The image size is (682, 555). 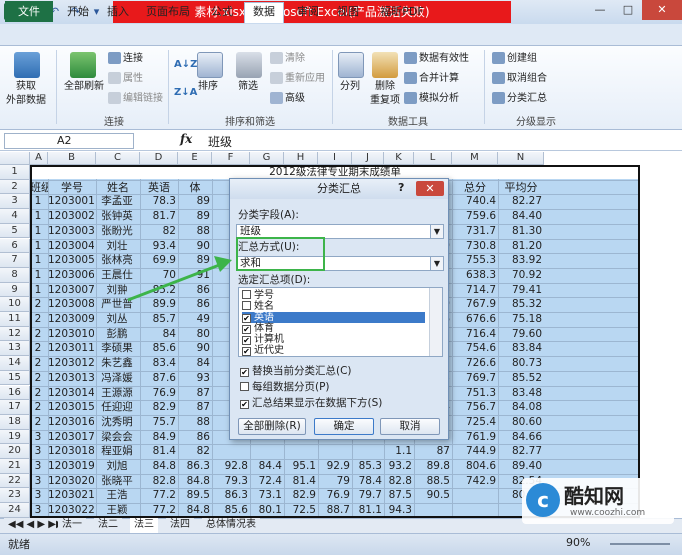 I want to click on table-cell: 1203005, so click(x=71, y=260).